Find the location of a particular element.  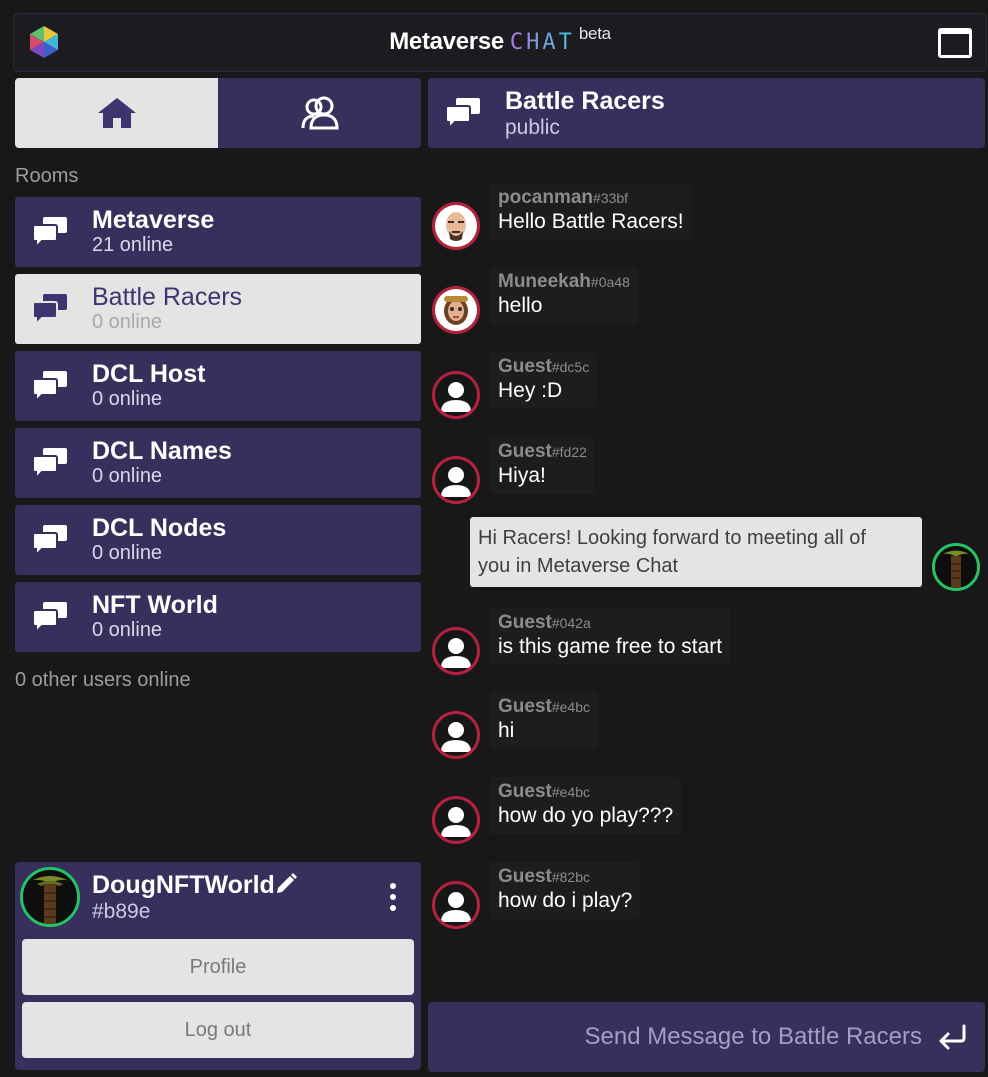

message-bubble: Guest#fd22 Hiya! is located at coordinates (542, 465).